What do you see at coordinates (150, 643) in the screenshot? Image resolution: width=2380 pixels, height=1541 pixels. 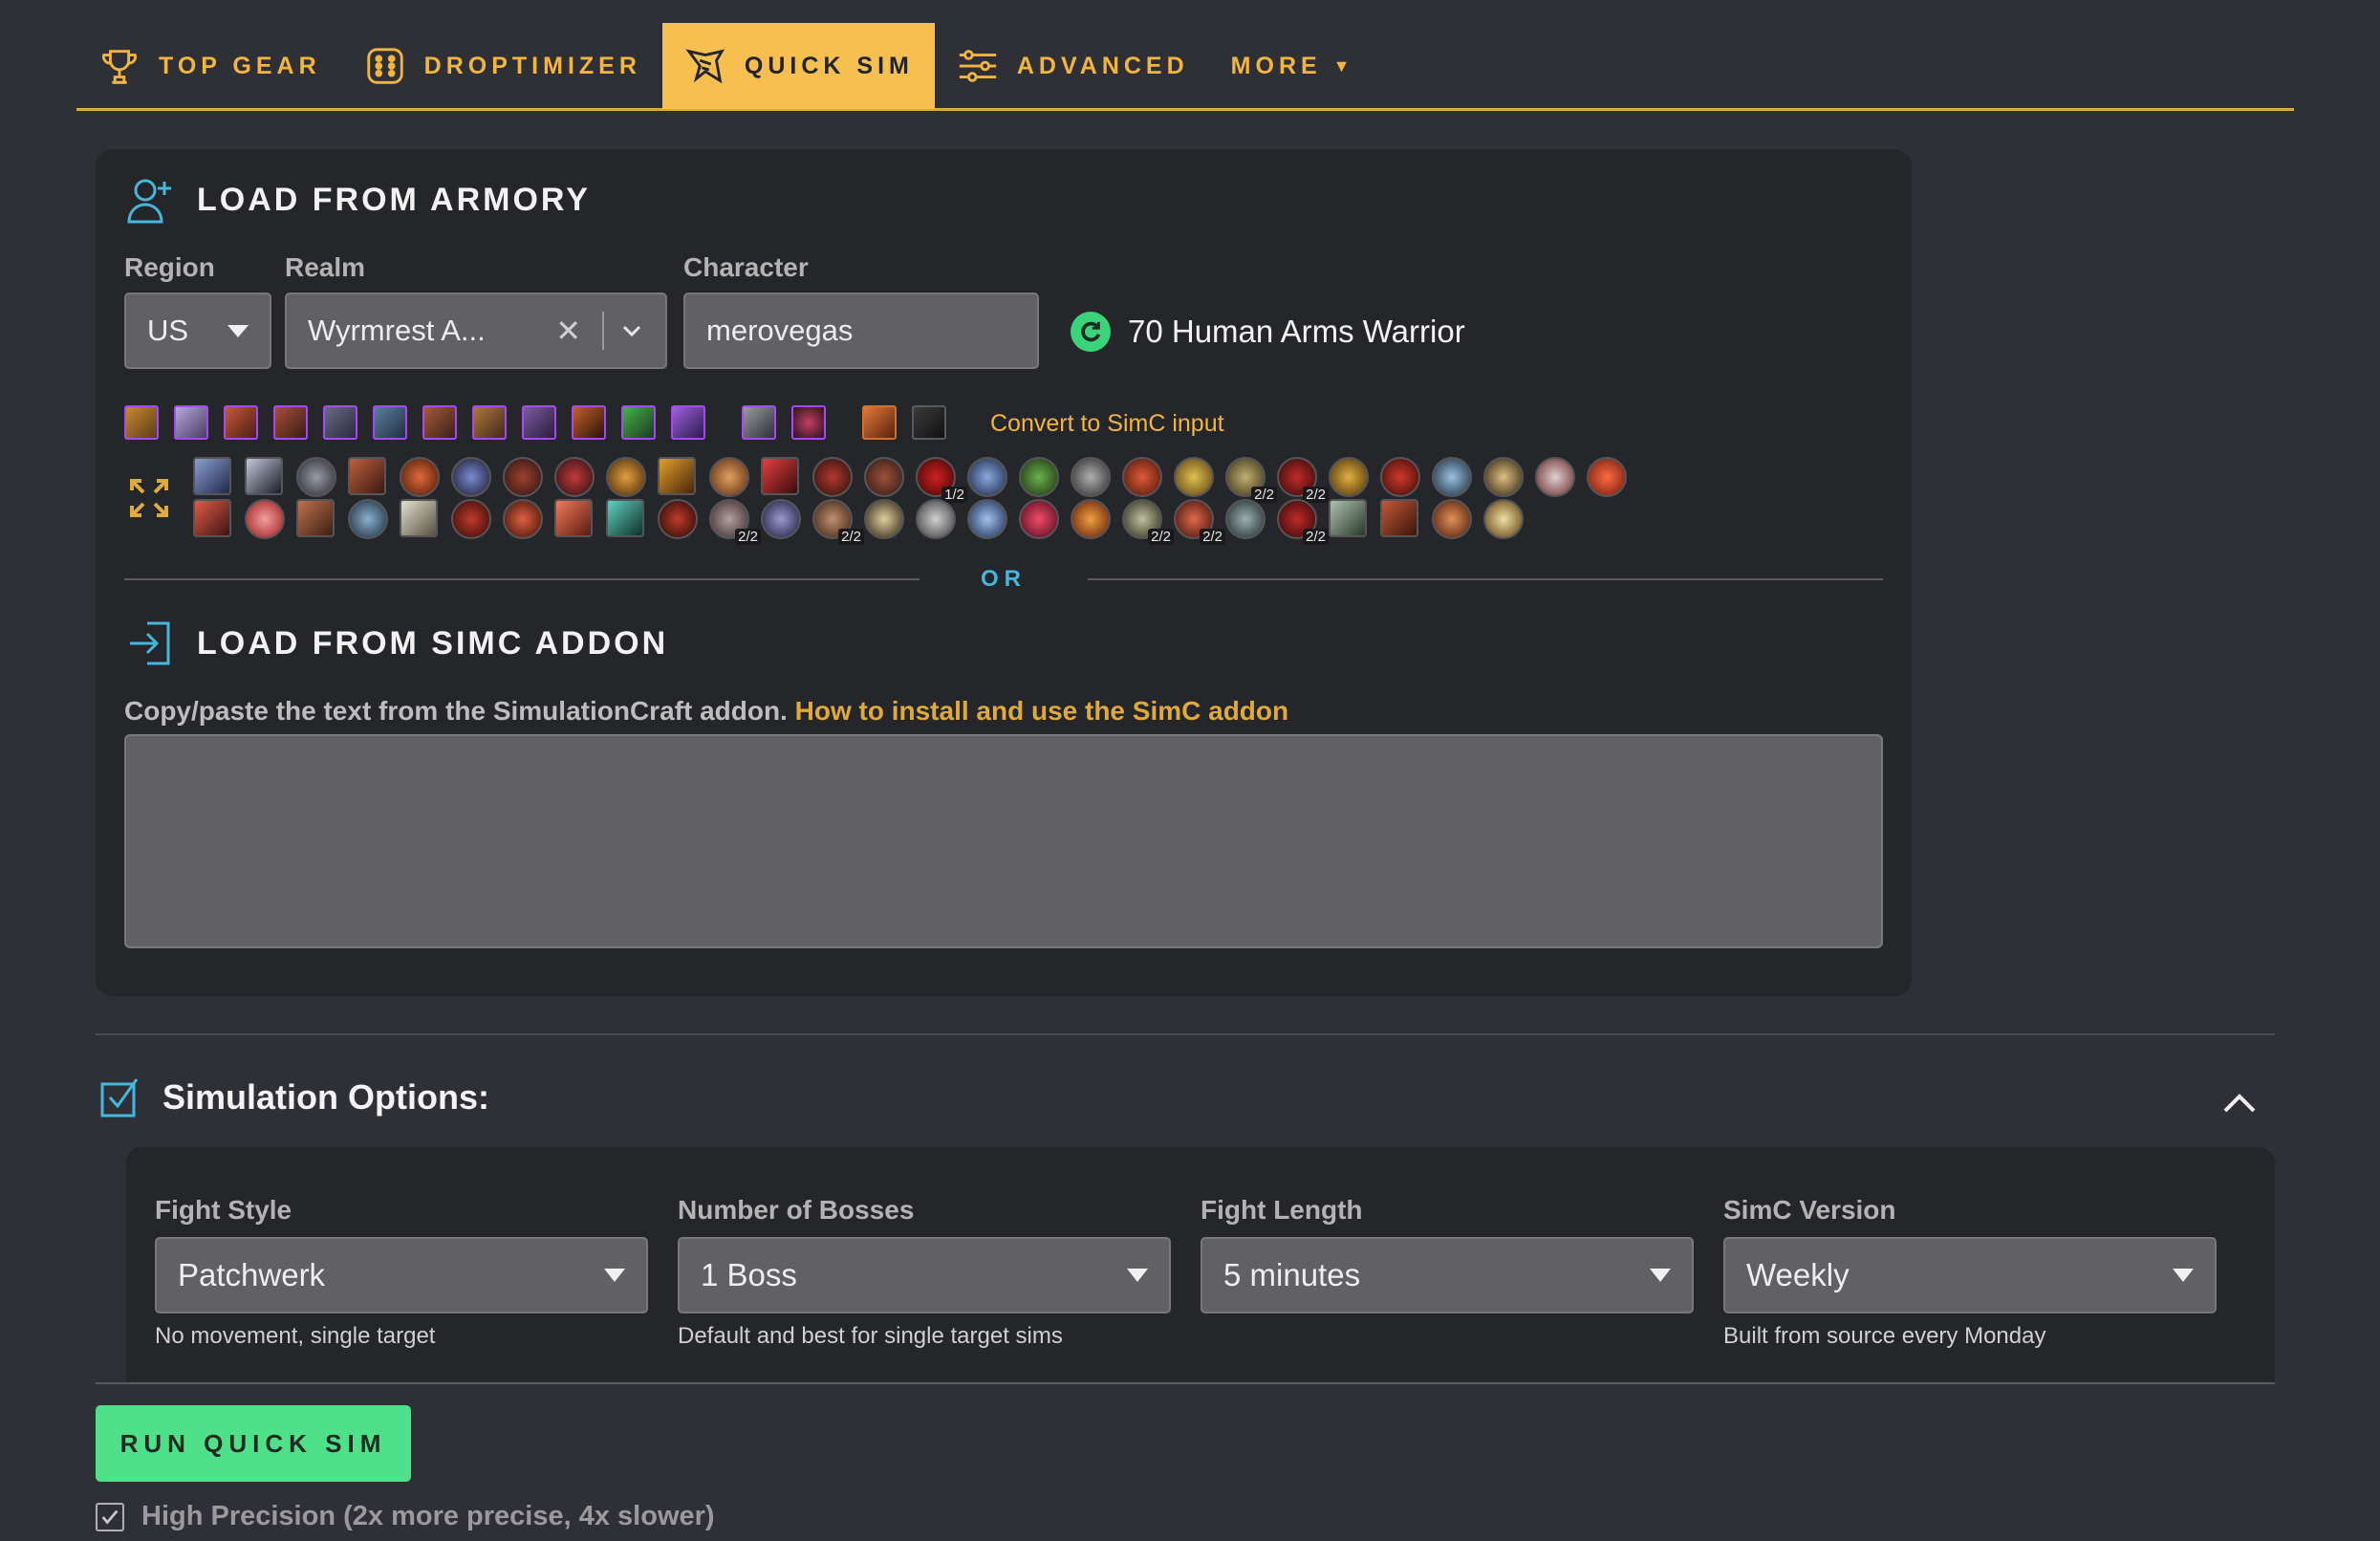 I see `import-icon` at bounding box center [150, 643].